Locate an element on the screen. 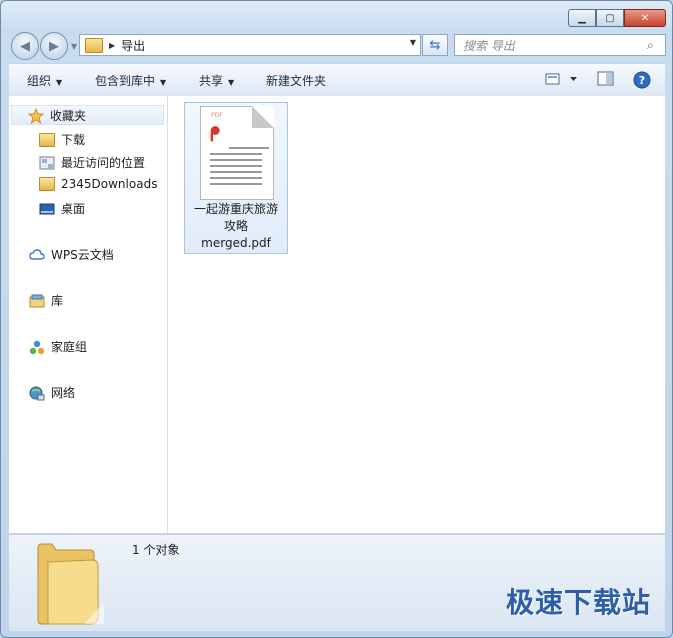 This screenshot has width=673, height=638. window-controls: ▁ ▢ ✕ is located at coordinates (617, 18).